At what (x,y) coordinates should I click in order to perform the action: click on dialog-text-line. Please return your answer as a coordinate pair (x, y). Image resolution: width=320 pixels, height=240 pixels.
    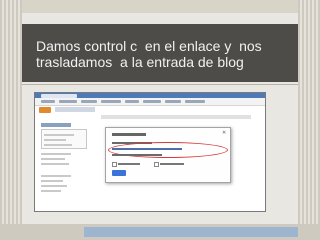
    Looking at the image, I should click on (137, 155).